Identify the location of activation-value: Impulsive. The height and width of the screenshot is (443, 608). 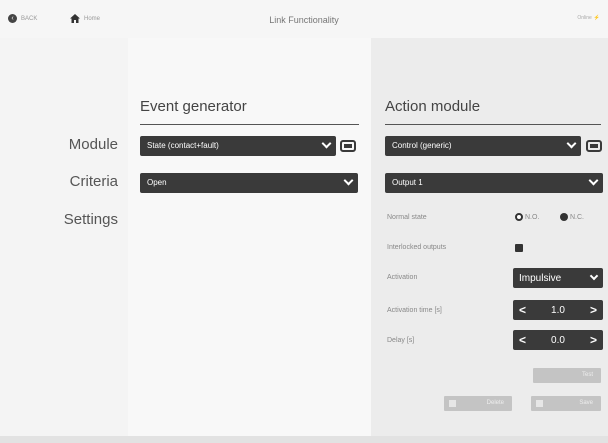
(540, 278).